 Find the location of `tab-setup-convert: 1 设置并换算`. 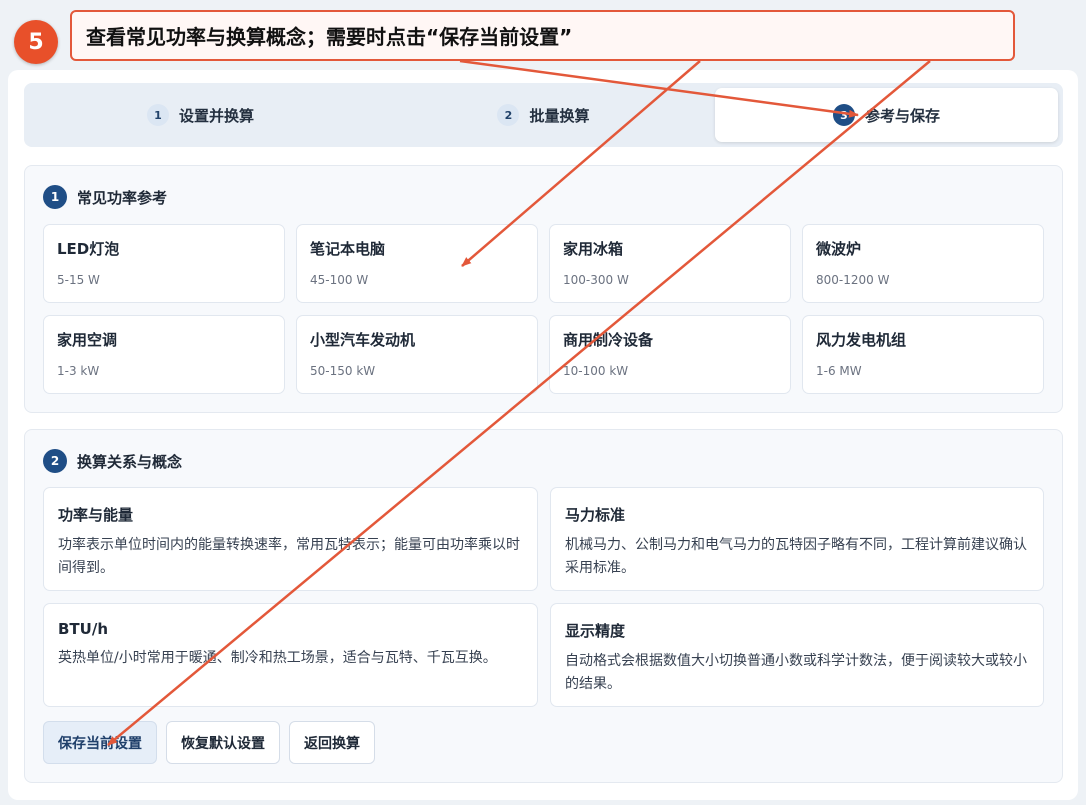

tab-setup-convert: 1 设置并换算 is located at coordinates (200, 115).